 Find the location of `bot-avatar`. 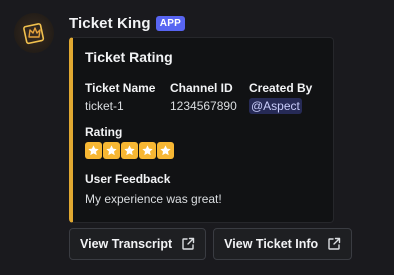

bot-avatar is located at coordinates (34, 33).